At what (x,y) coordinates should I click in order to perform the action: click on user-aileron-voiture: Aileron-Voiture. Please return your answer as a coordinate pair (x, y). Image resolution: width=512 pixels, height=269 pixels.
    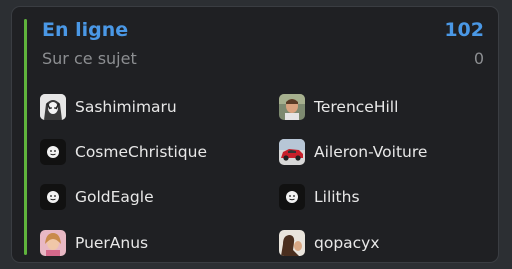
    Looking at the image, I should click on (353, 152).